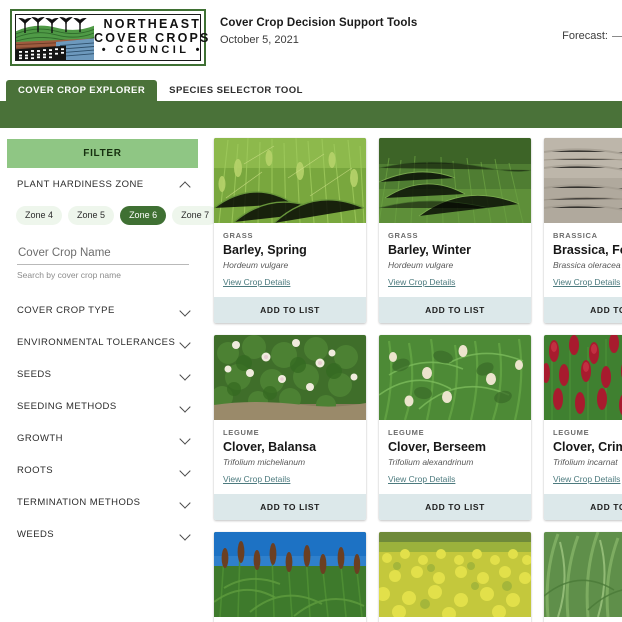 The width and height of the screenshot is (622, 622). I want to click on section-label: PLANT HARDINESS ZONE, so click(80, 184).